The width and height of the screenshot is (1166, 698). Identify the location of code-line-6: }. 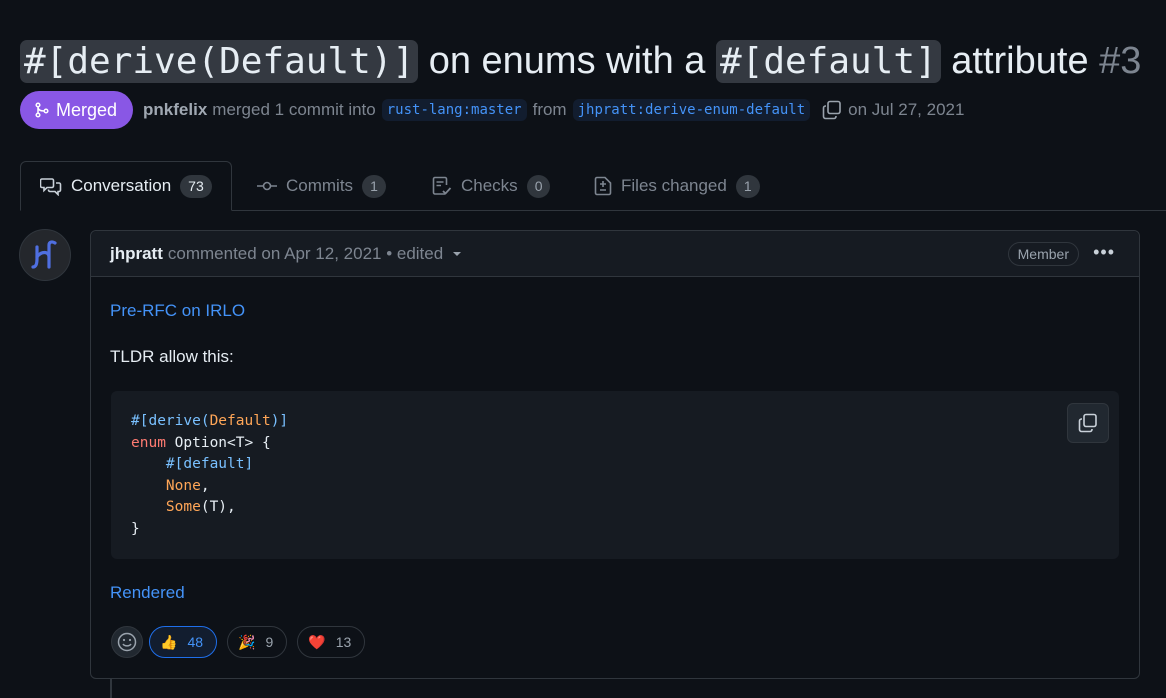
(135, 528).